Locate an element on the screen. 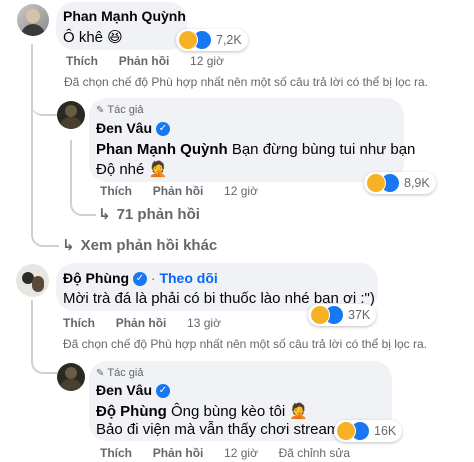 The height and width of the screenshot is (462, 474). comment-author: Phan Mạnh Quỳnh is located at coordinates (124, 16).